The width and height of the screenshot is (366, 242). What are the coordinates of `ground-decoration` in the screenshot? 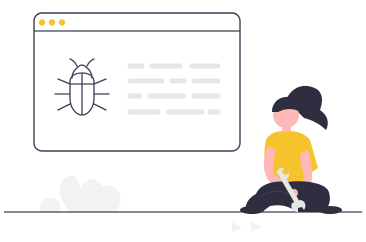 It's located at (247, 227).